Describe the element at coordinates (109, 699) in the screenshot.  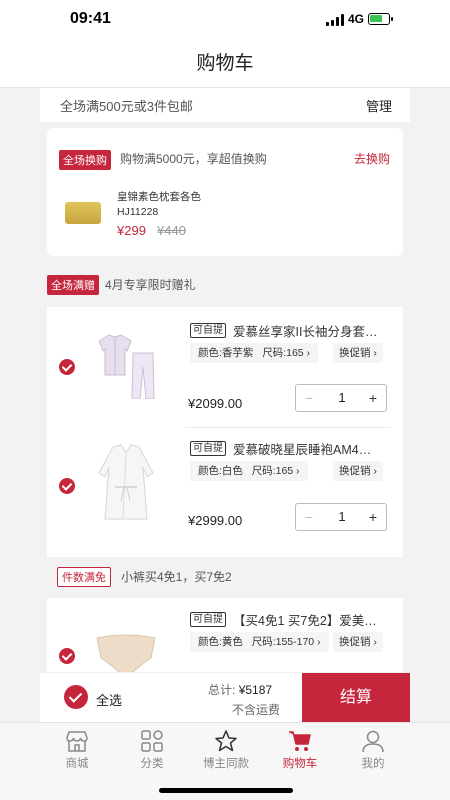
I see `select-all-label: 全选` at that location.